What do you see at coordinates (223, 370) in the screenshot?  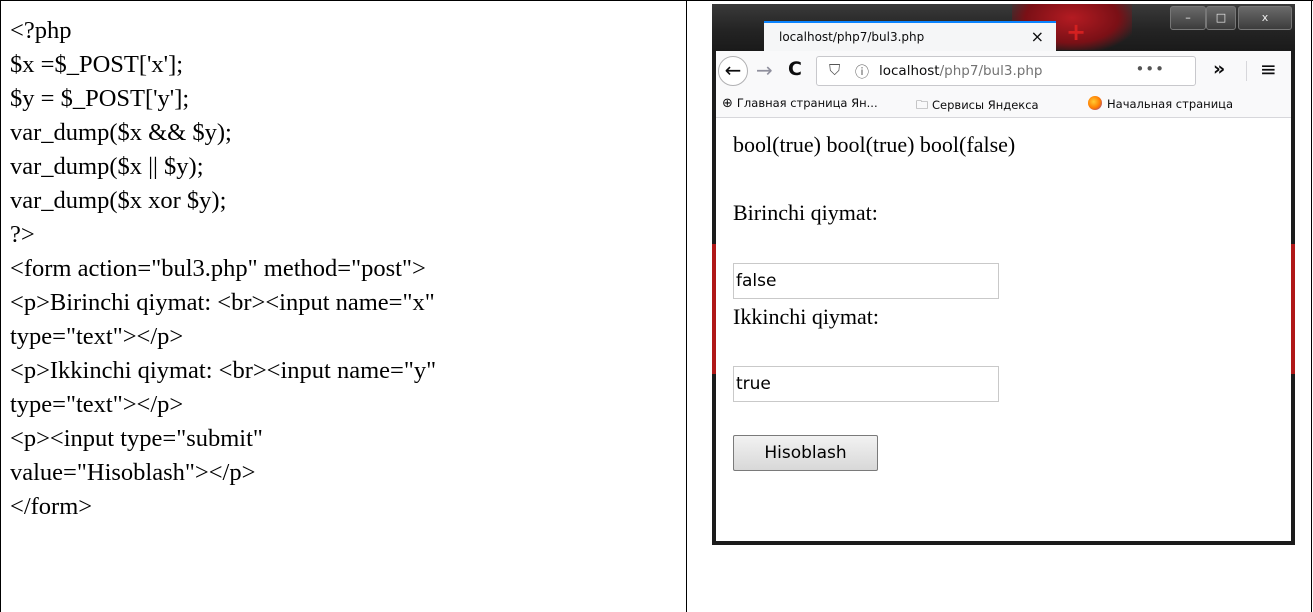 I see `code-line: <p>Ikkinchi qiymat: <br><input name="y"` at bounding box center [223, 370].